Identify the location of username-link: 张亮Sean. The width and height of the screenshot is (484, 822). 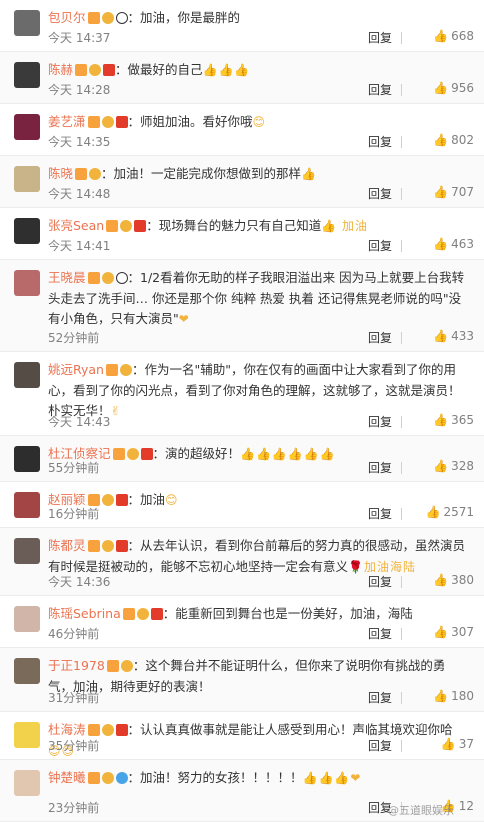
(76, 225).